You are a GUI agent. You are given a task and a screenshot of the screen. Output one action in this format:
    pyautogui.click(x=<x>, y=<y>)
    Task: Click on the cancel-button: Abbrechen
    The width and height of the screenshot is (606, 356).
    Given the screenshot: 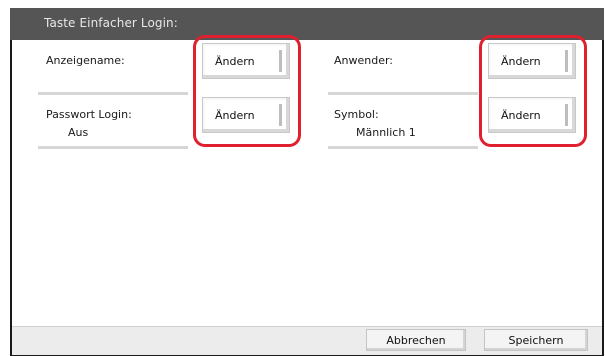 What is the action you would take?
    pyautogui.click(x=416, y=340)
    